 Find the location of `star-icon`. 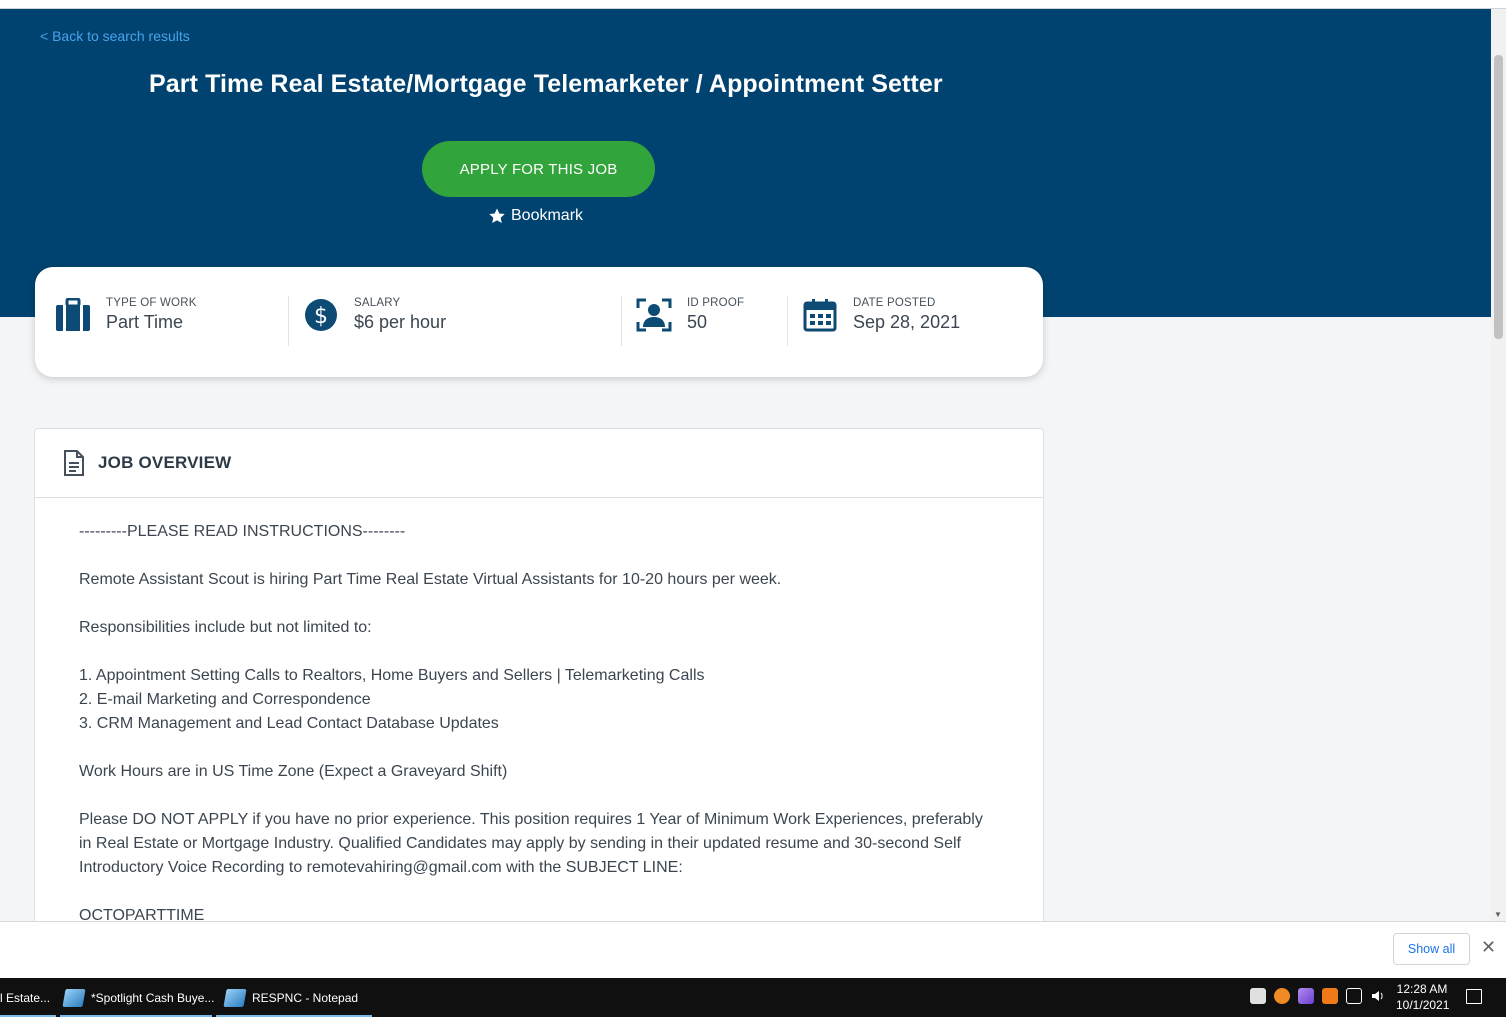

star-icon is located at coordinates (497, 216).